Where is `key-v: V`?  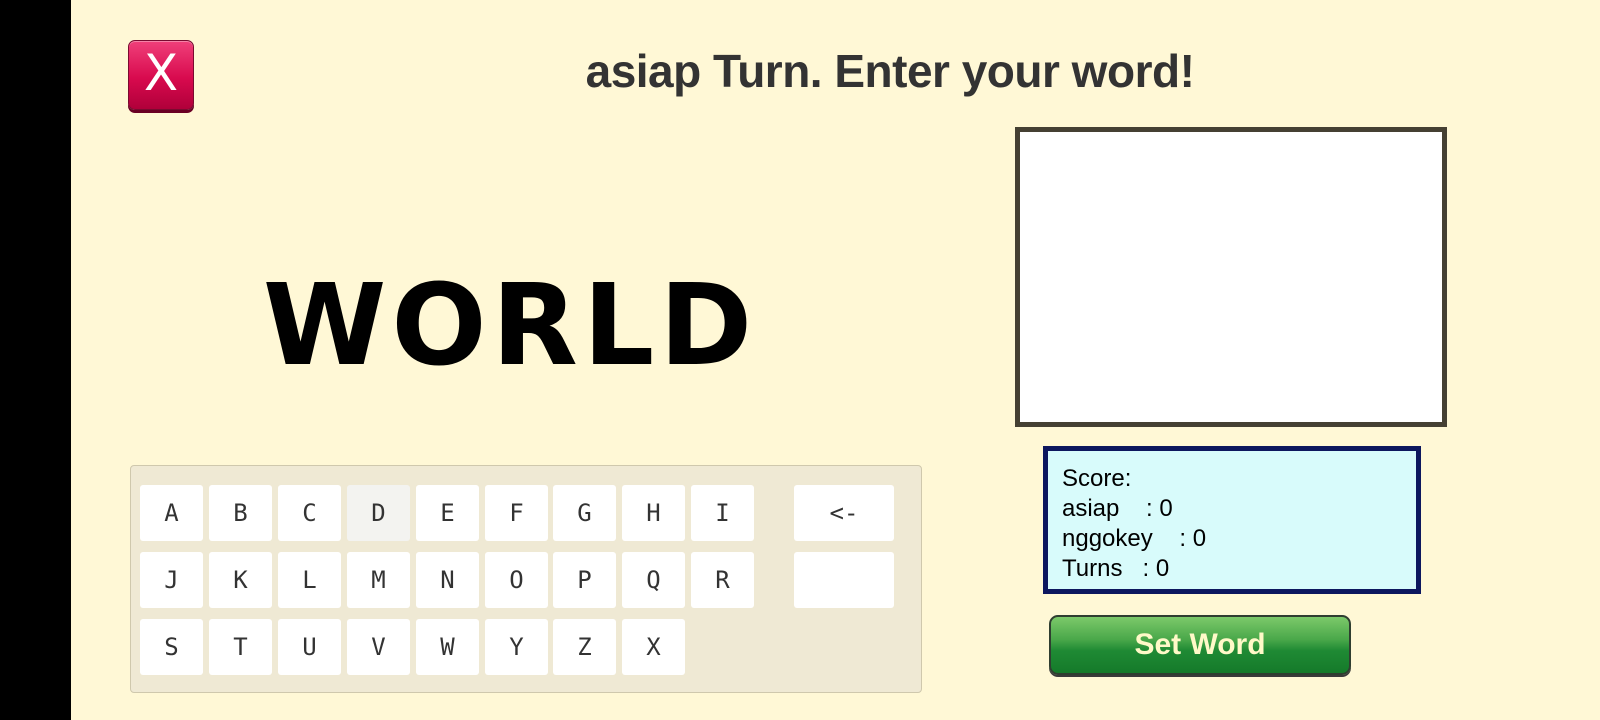
key-v: V is located at coordinates (378, 647).